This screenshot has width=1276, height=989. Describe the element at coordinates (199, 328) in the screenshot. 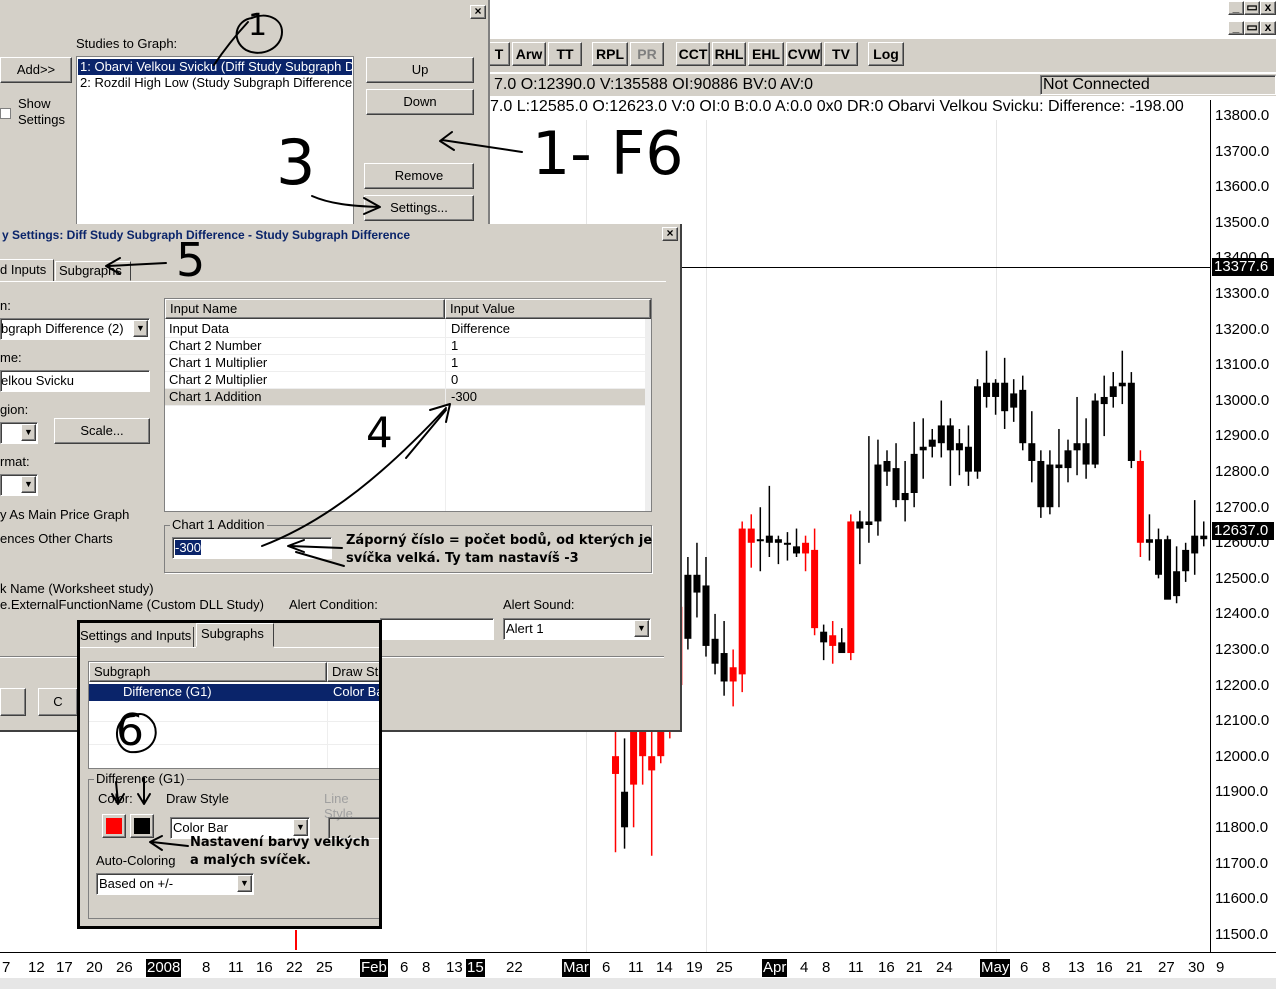

I see `input-name: Input Data` at that location.